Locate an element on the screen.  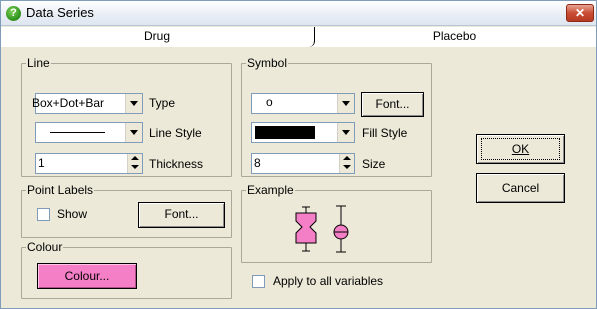
fill-style-sample is located at coordinates (285, 132).